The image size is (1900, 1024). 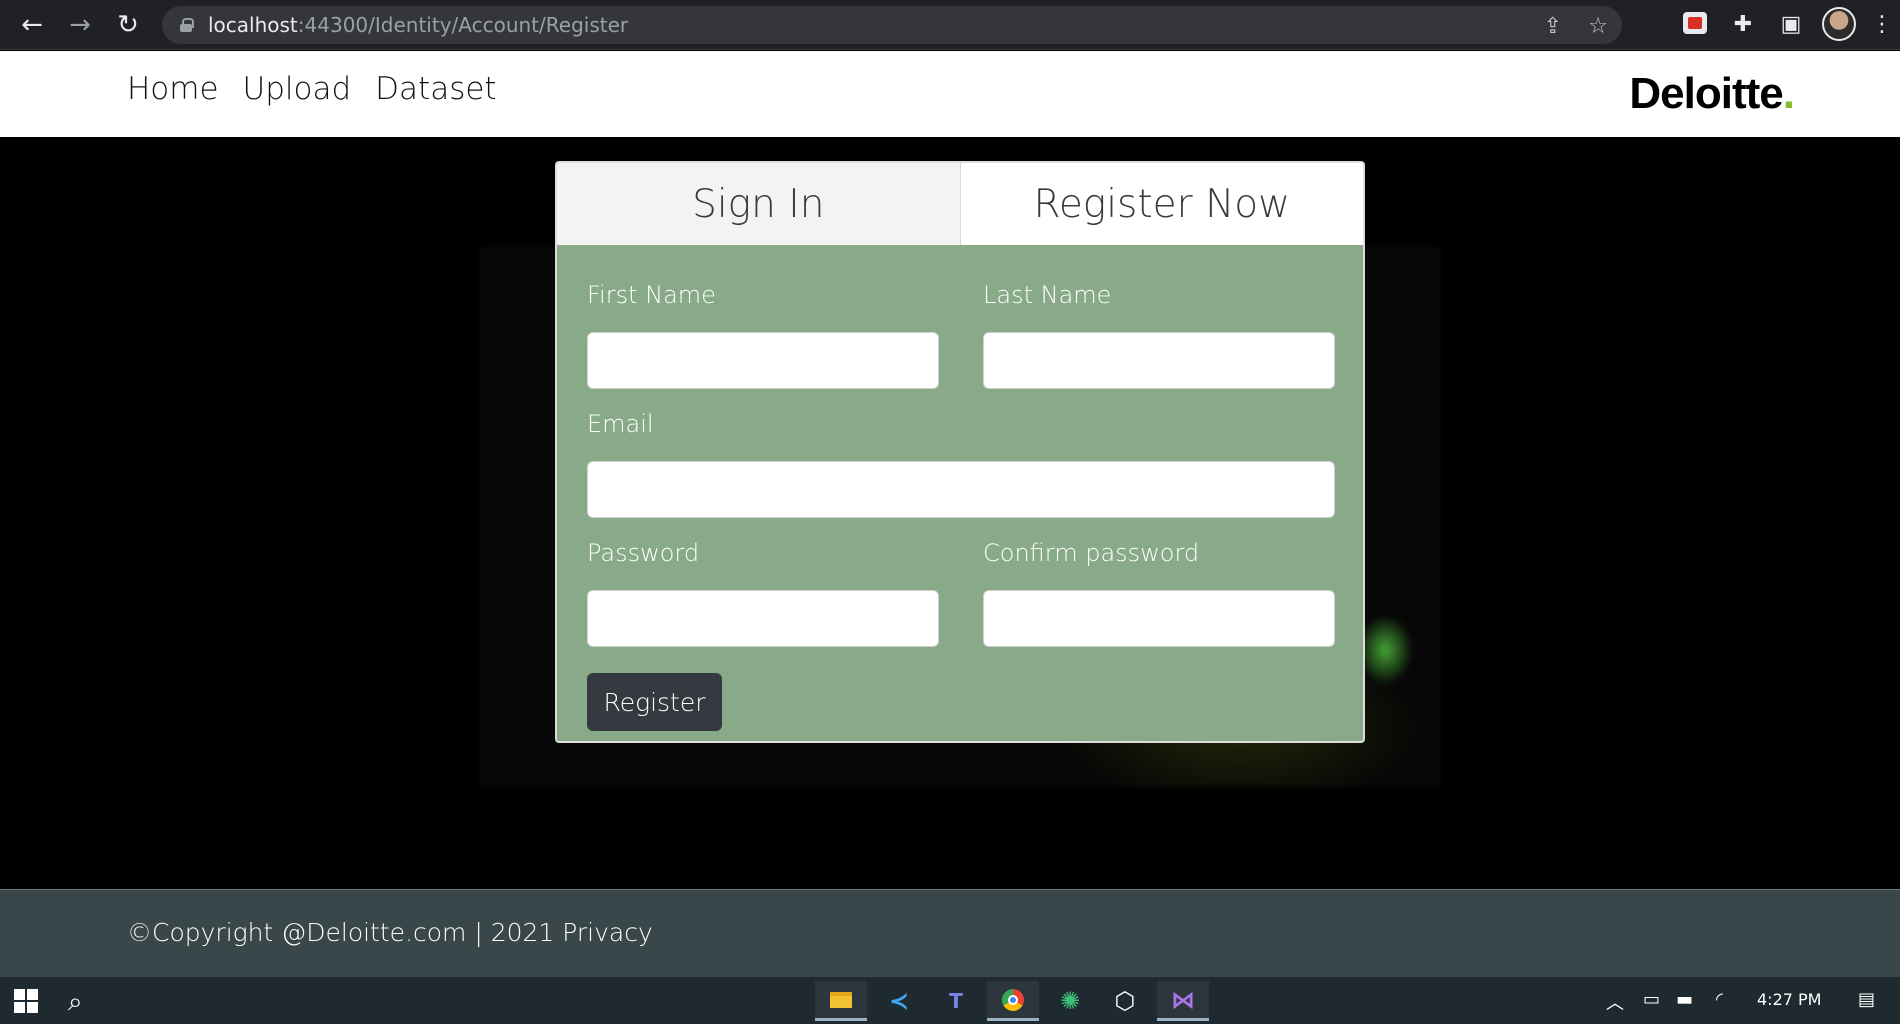 I want to click on notifications-icon: ▤, so click(x=1866, y=999).